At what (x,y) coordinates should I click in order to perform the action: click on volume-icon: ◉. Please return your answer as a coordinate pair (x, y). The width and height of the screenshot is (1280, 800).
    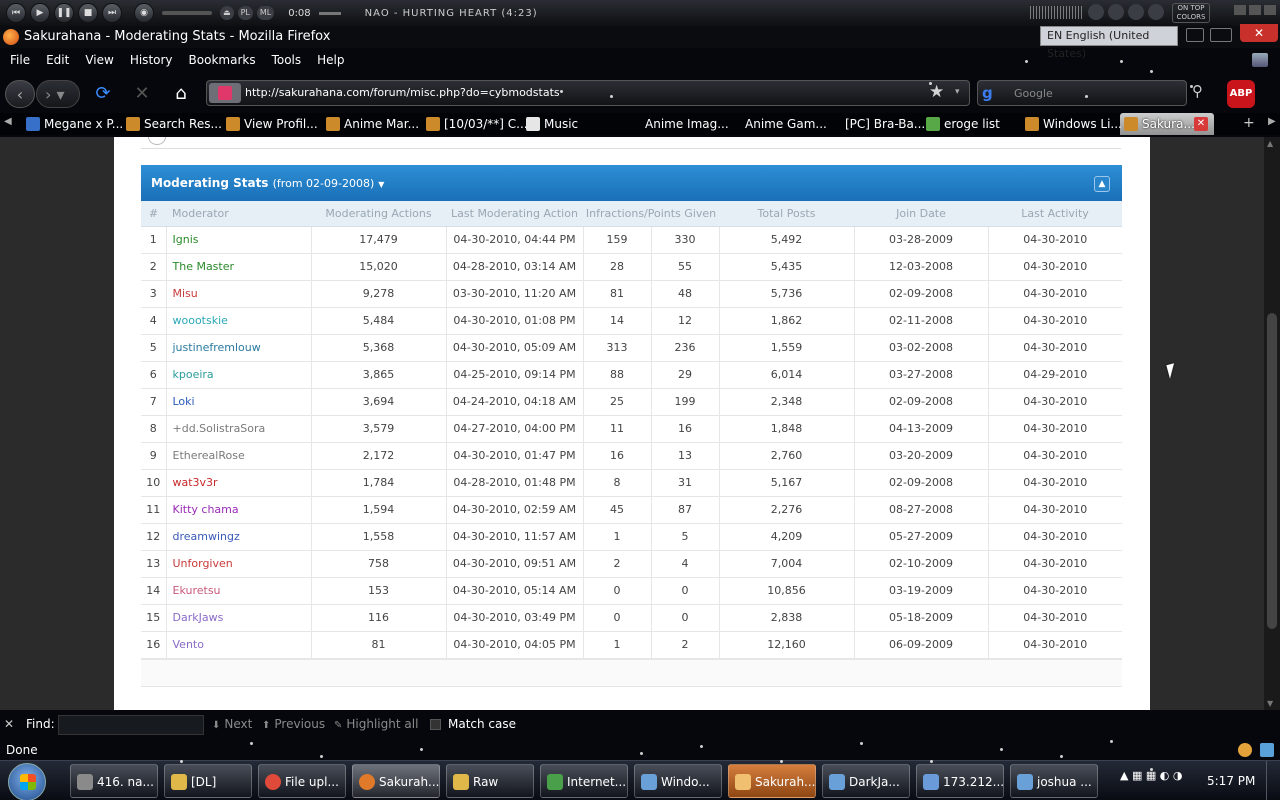
    Looking at the image, I should click on (144, 13).